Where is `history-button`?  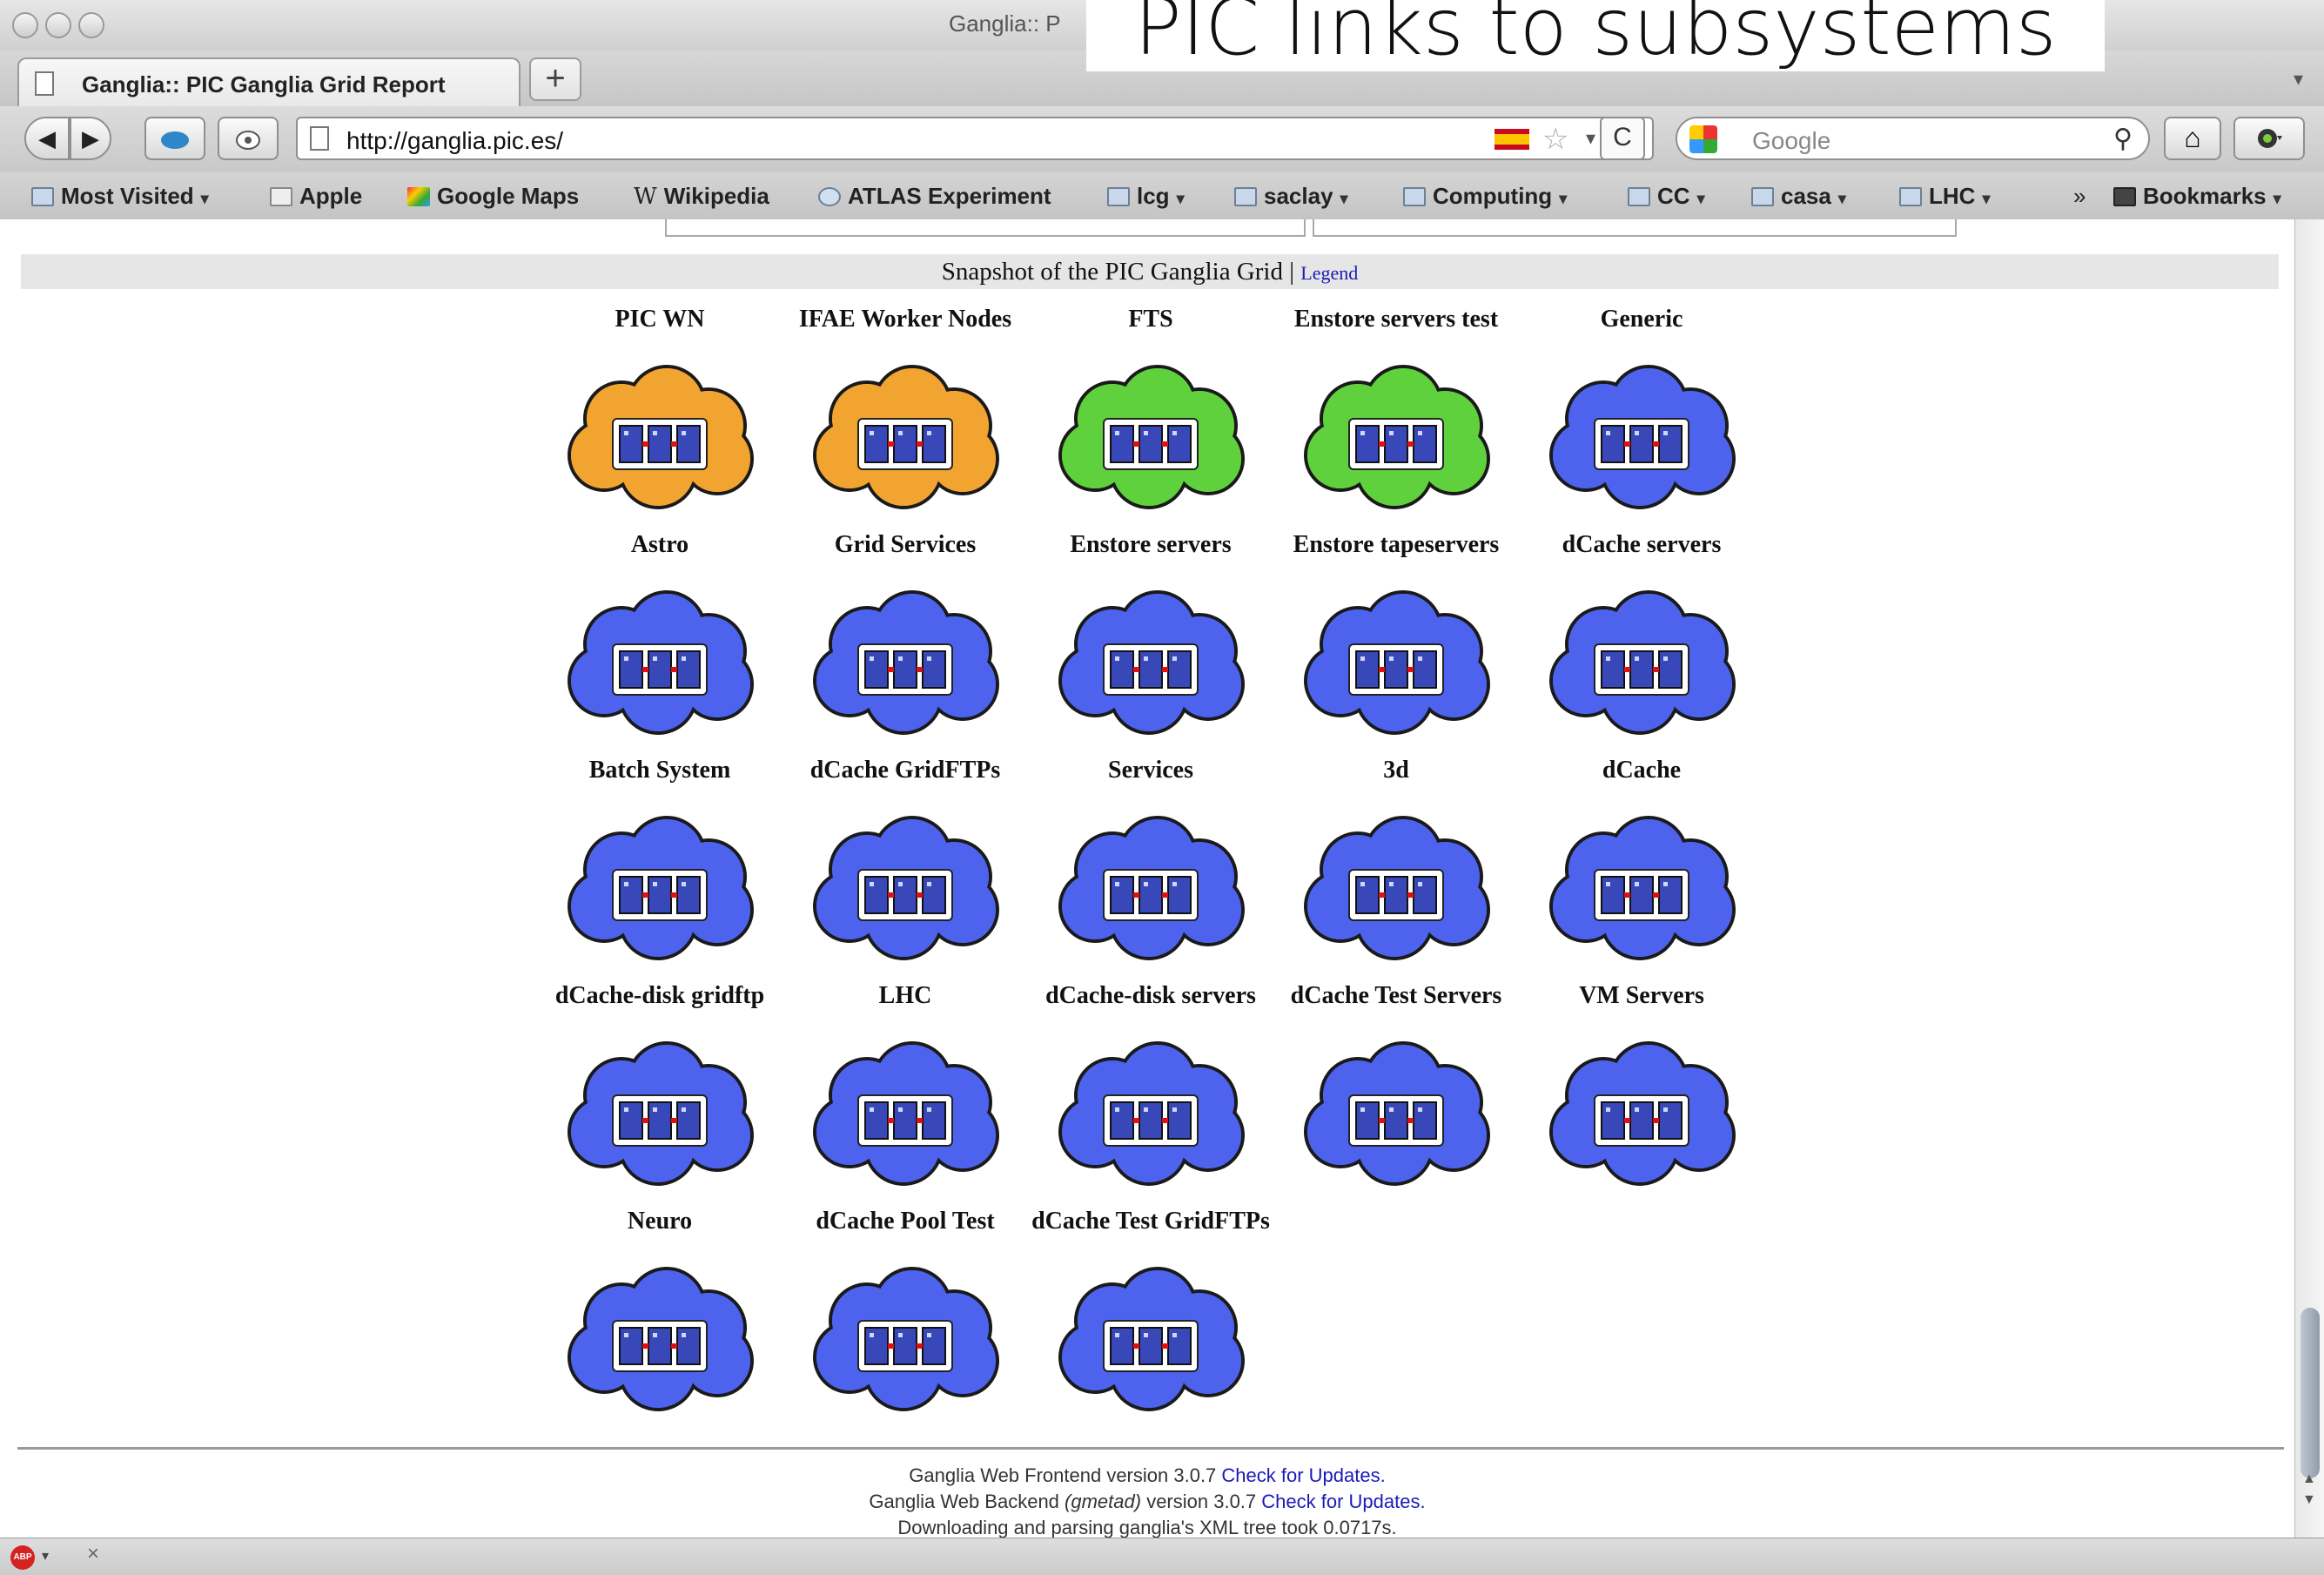 history-button is located at coordinates (248, 138).